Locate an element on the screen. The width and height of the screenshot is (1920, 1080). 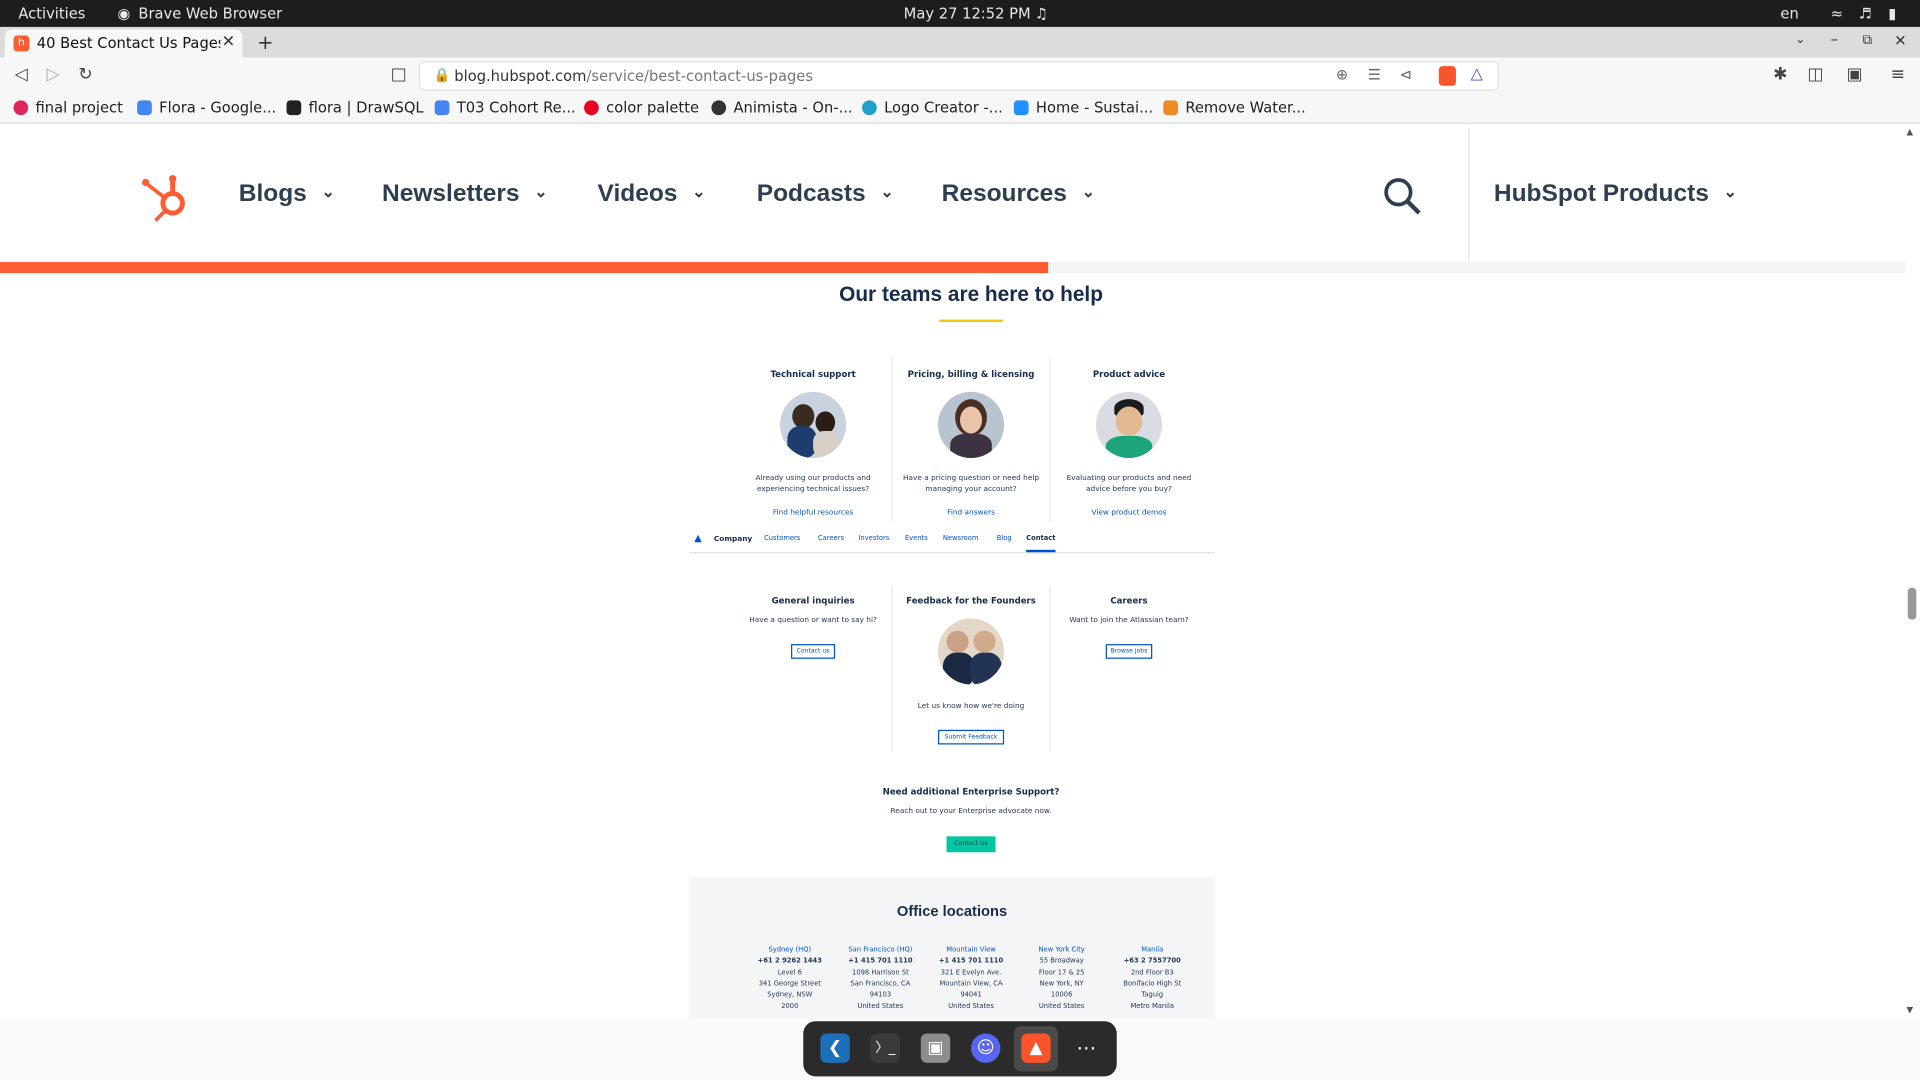
close-tab-icon: ✕ is located at coordinates (228, 42).